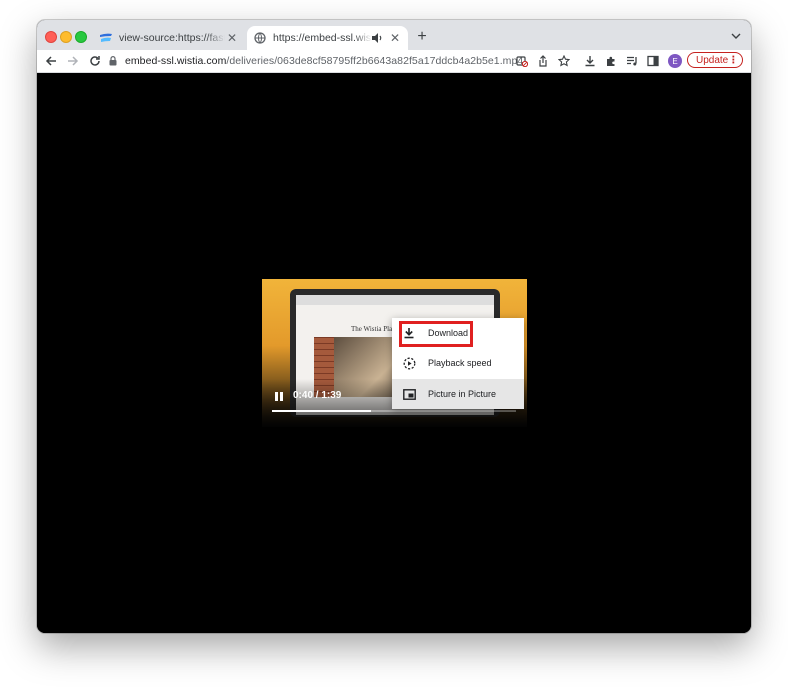 This screenshot has height=687, width=788. What do you see at coordinates (172, 38) in the screenshot?
I see `tab-title: view-source:https://fast.wistia` at bounding box center [172, 38].